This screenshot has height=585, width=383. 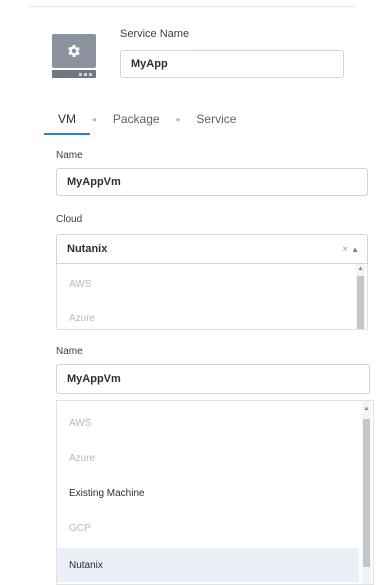 What do you see at coordinates (216, 119) in the screenshot?
I see `tab-service: Service` at bounding box center [216, 119].